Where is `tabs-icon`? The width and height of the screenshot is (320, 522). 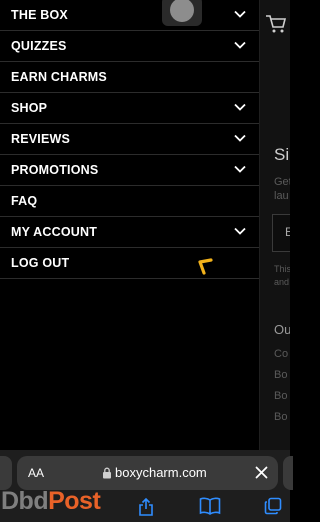 tabs-icon is located at coordinates (273, 506).